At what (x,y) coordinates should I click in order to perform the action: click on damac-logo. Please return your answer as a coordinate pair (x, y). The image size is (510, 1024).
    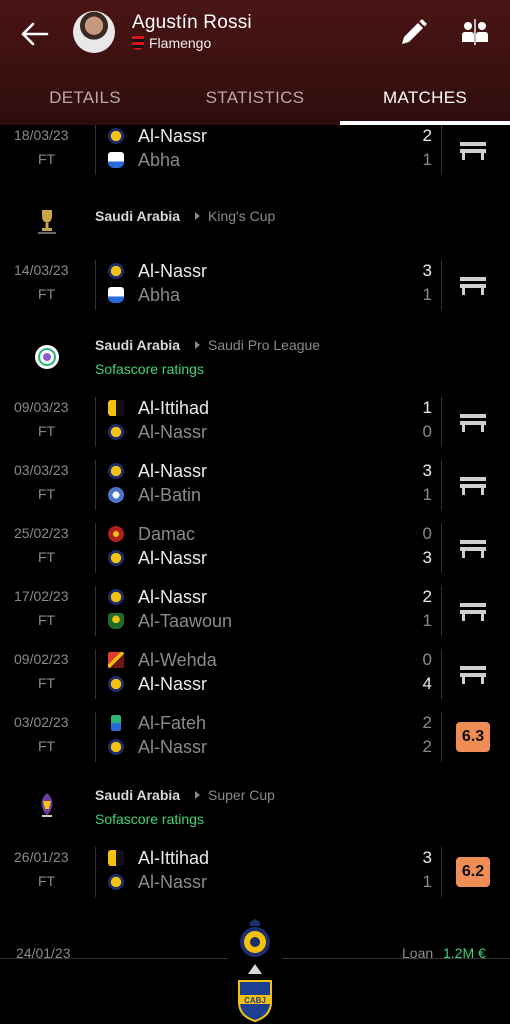
    Looking at the image, I should click on (116, 534).